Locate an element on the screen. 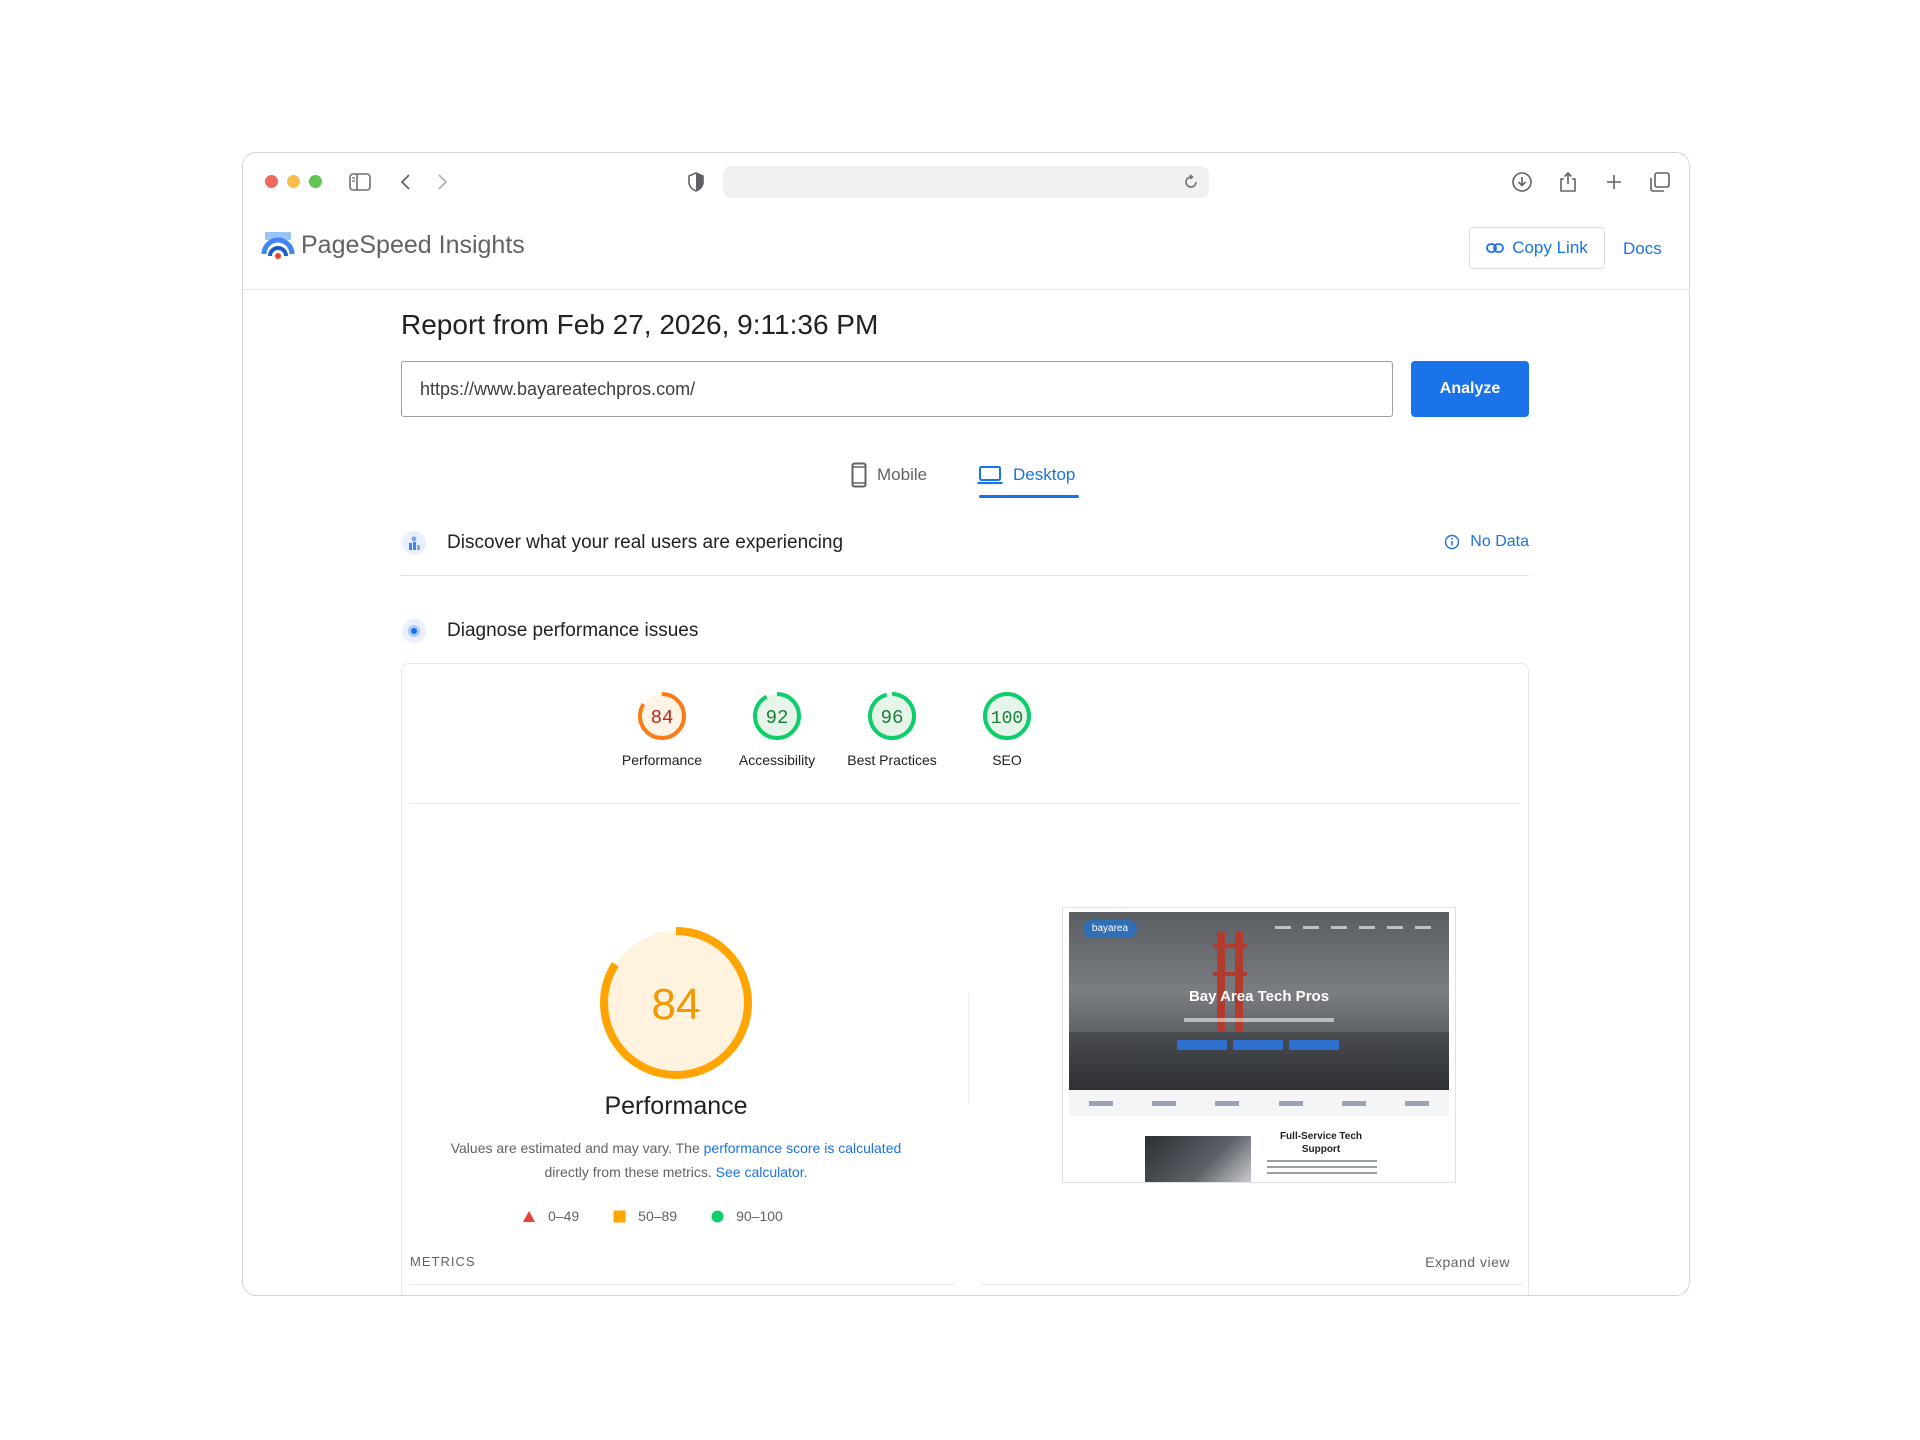 Image resolution: width=1920 pixels, height=1440 pixels. link-icon is located at coordinates (1495, 248).